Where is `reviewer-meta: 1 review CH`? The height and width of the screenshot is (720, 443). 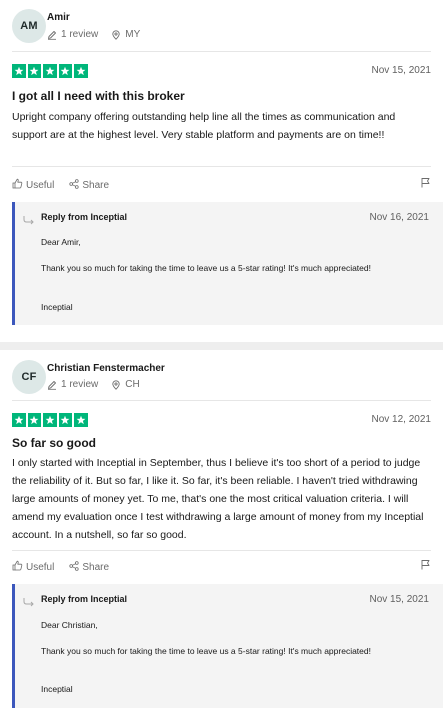
reviewer-meta: 1 review CH is located at coordinates (93, 384).